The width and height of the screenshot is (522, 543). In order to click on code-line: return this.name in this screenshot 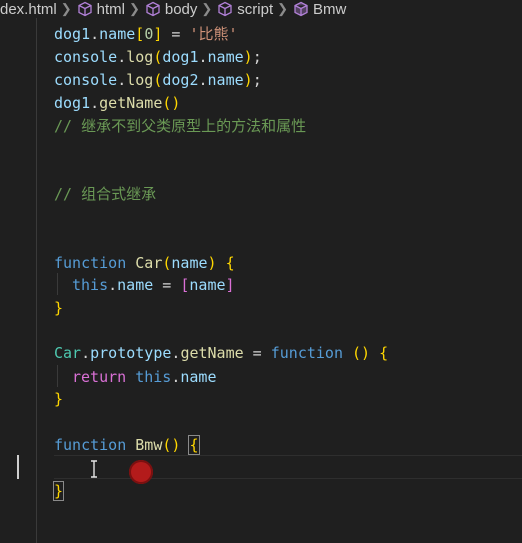, I will do `click(144, 377)`.